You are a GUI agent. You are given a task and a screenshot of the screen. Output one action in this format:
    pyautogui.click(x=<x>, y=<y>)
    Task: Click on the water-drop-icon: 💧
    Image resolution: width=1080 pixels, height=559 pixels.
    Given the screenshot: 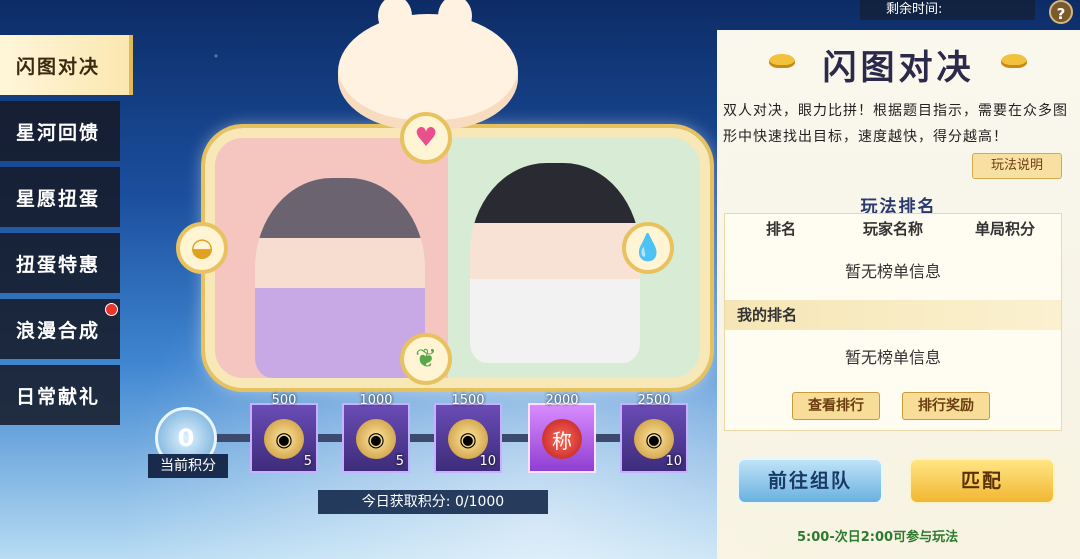 What is the action you would take?
    pyautogui.click(x=648, y=248)
    